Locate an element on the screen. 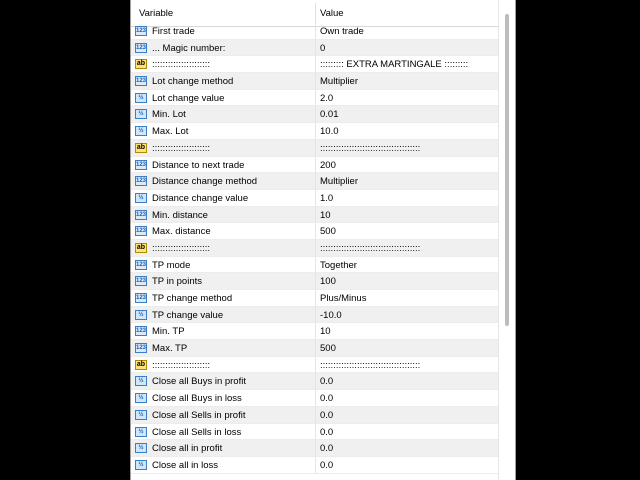 The height and width of the screenshot is (480, 640). parameter-value: 2.0 is located at coordinates (326, 98).